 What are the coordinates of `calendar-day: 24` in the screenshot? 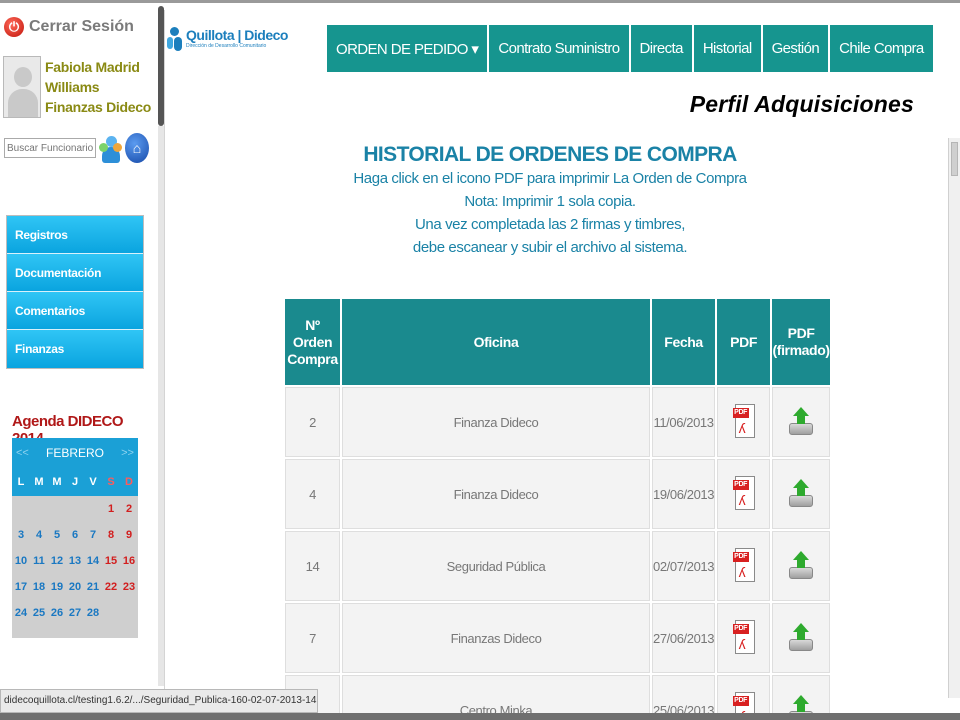 It's located at (21, 613).